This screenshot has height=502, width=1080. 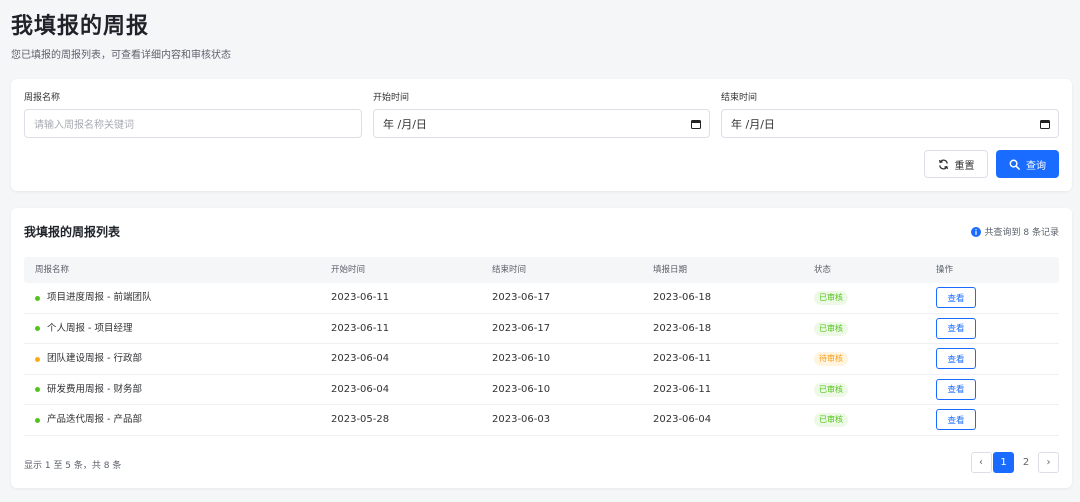 What do you see at coordinates (99, 297) in the screenshot?
I see `report-name: 项目进度周报 - 前端团队` at bounding box center [99, 297].